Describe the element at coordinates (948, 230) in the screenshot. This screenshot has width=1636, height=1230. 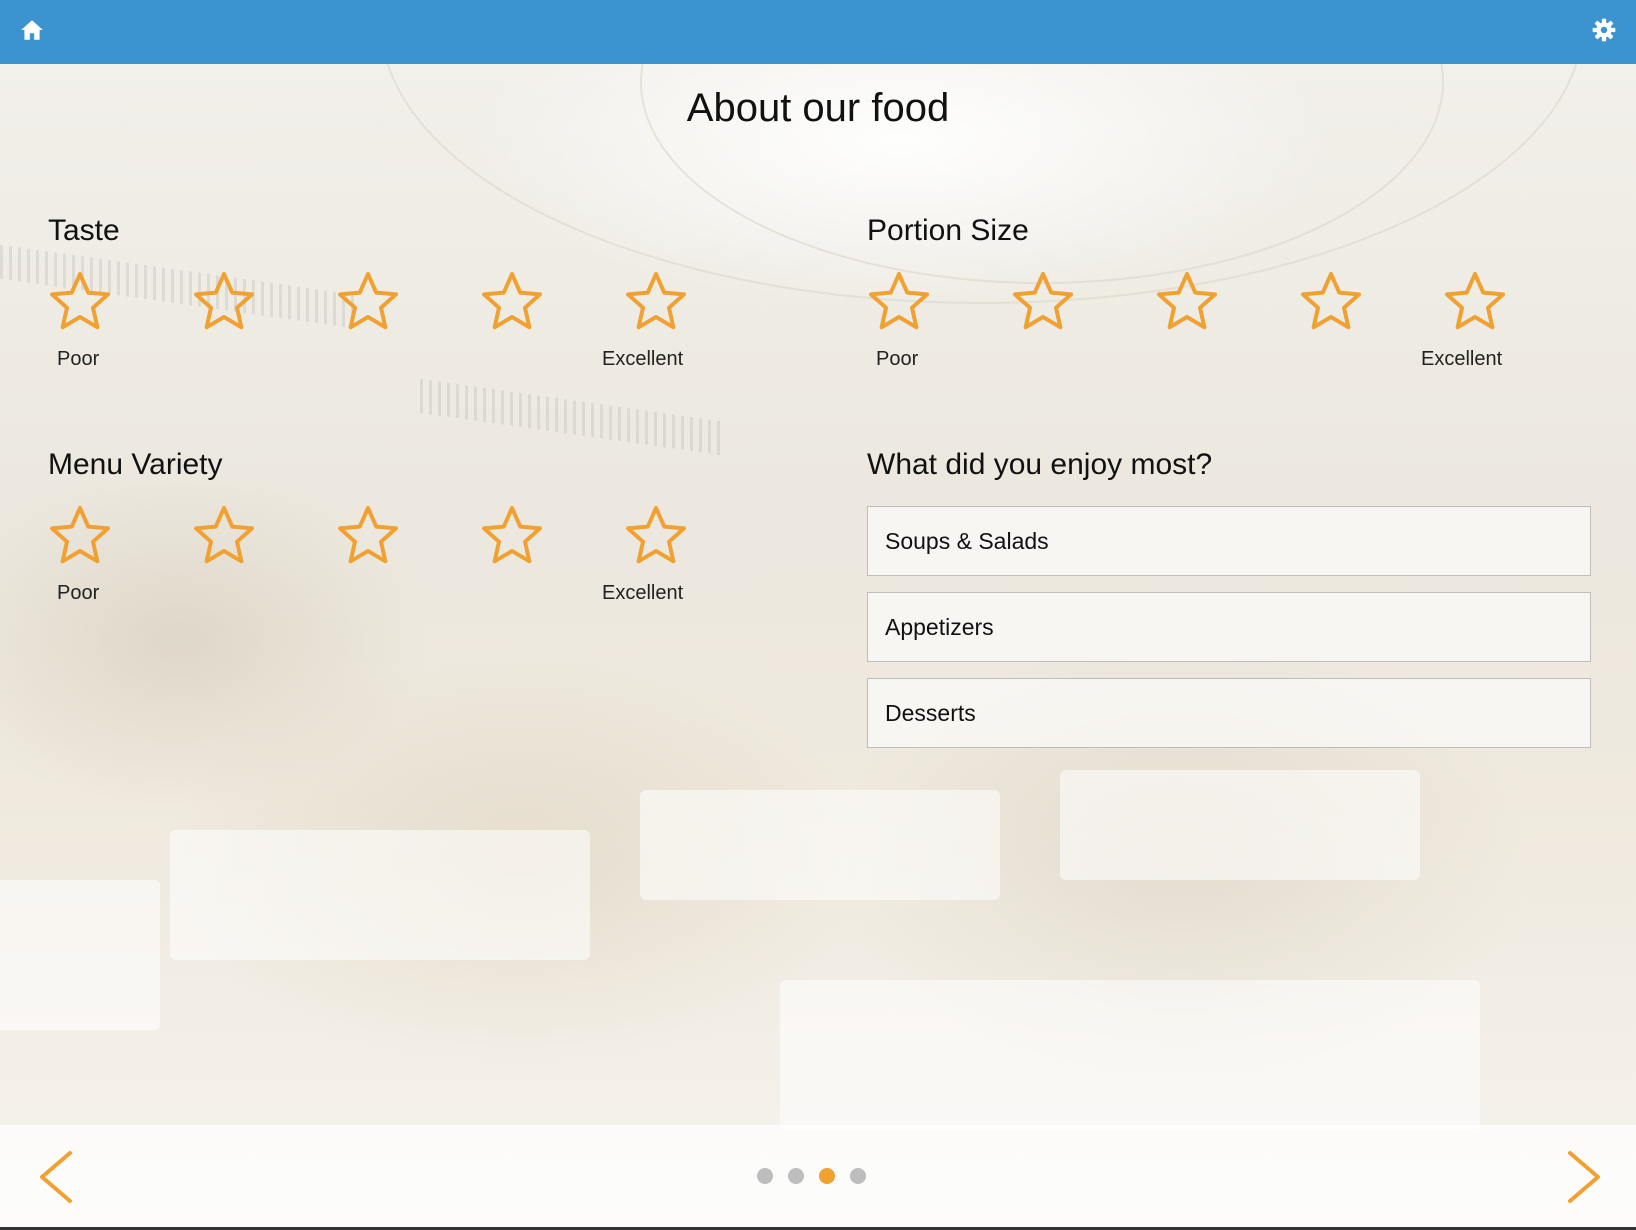
I see `question-label: Portion Size` at that location.